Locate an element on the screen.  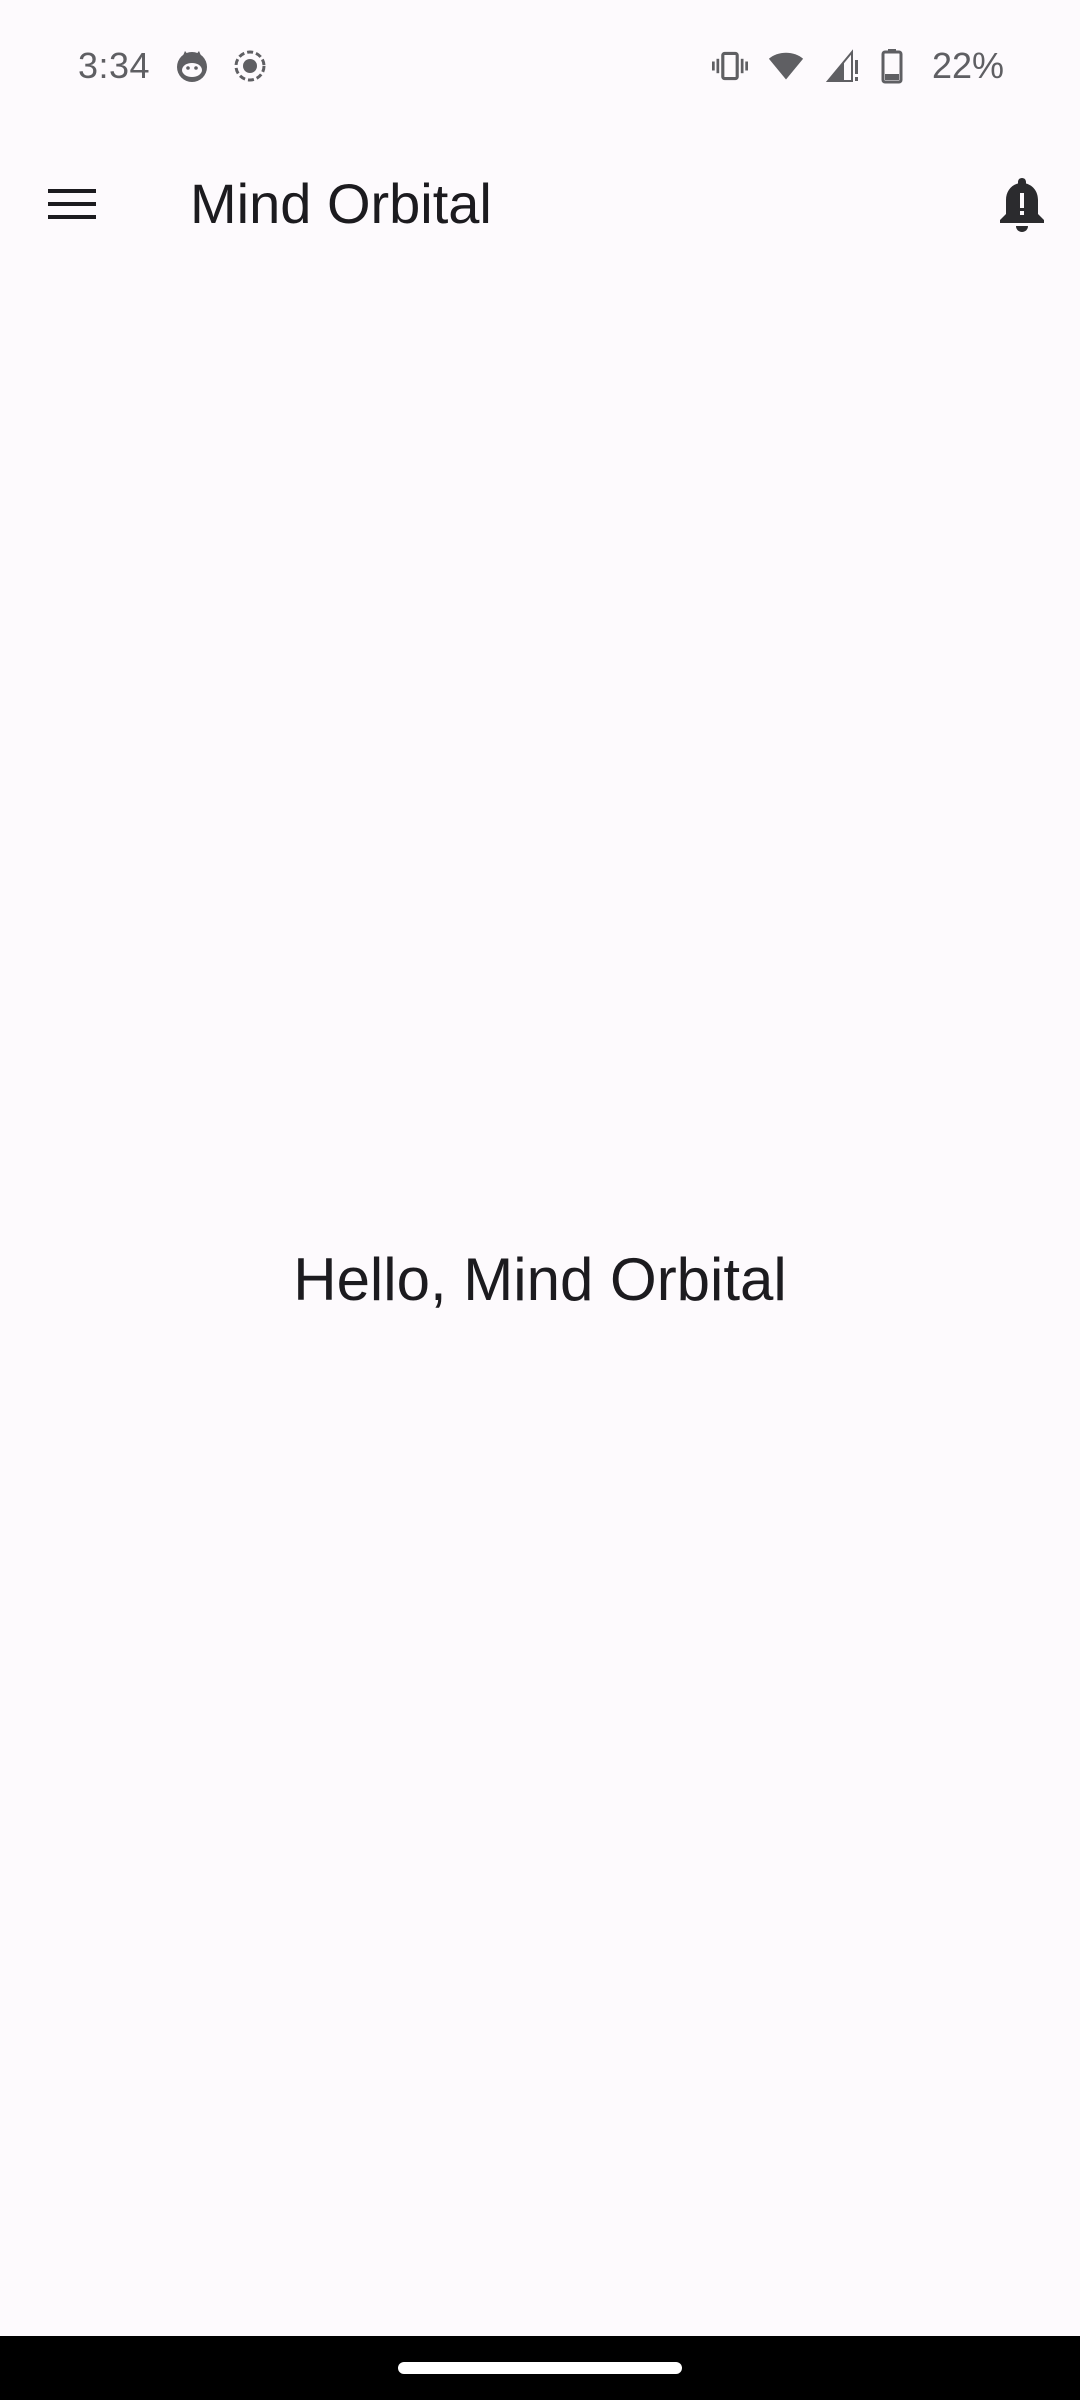
status-time: 3:34 is located at coordinates (114, 65).